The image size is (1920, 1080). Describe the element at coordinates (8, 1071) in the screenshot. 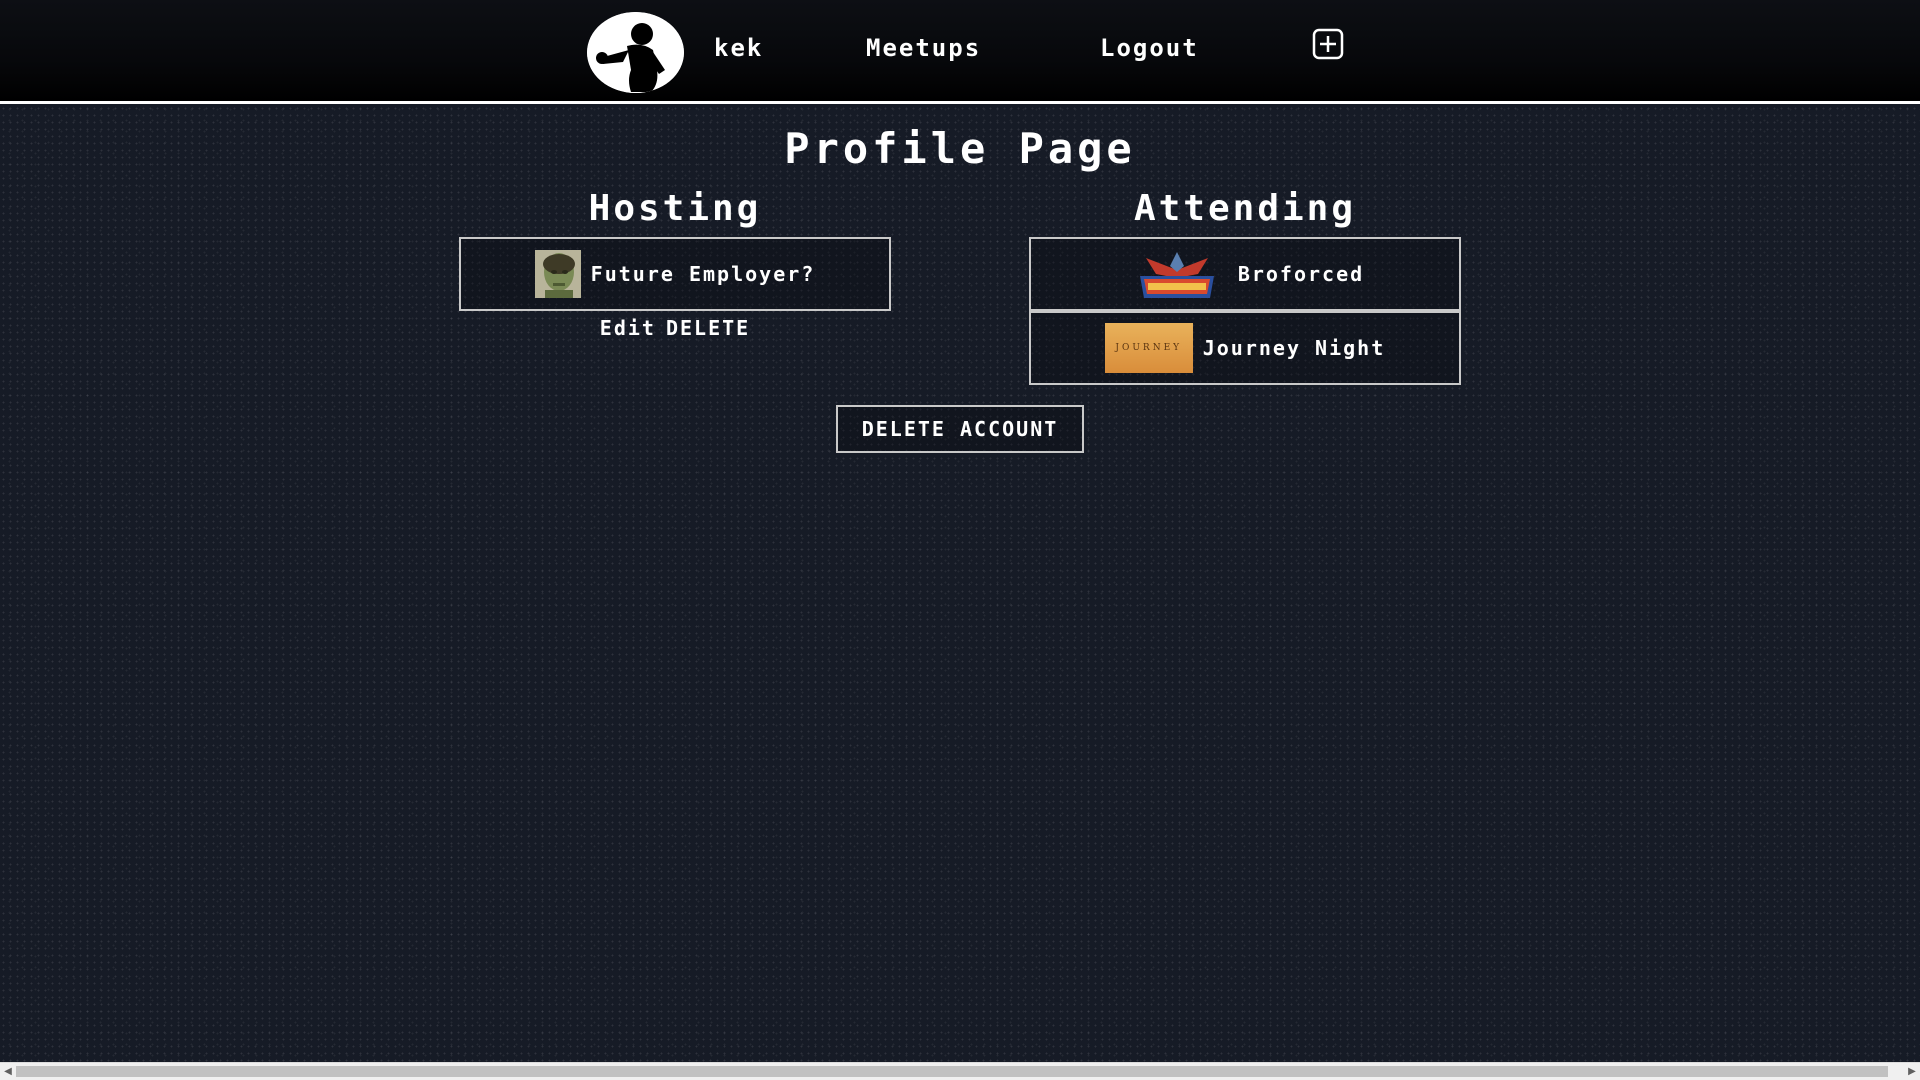

I see `scroll-left-arrow-icon: ◀` at that location.